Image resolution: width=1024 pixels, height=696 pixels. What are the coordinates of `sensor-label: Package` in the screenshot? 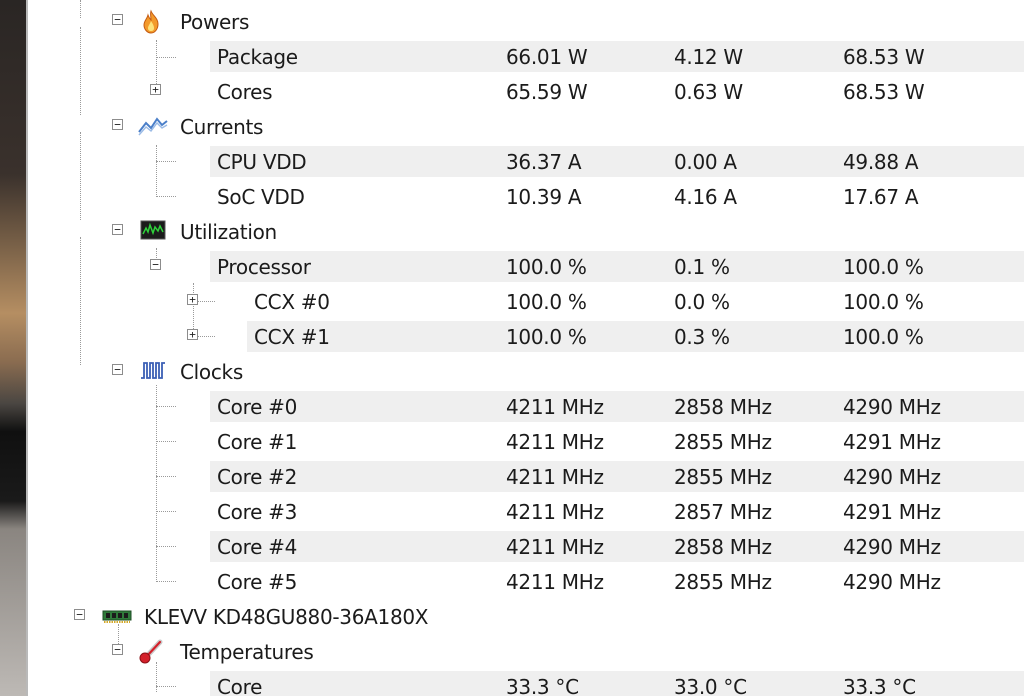 It's located at (257, 57).